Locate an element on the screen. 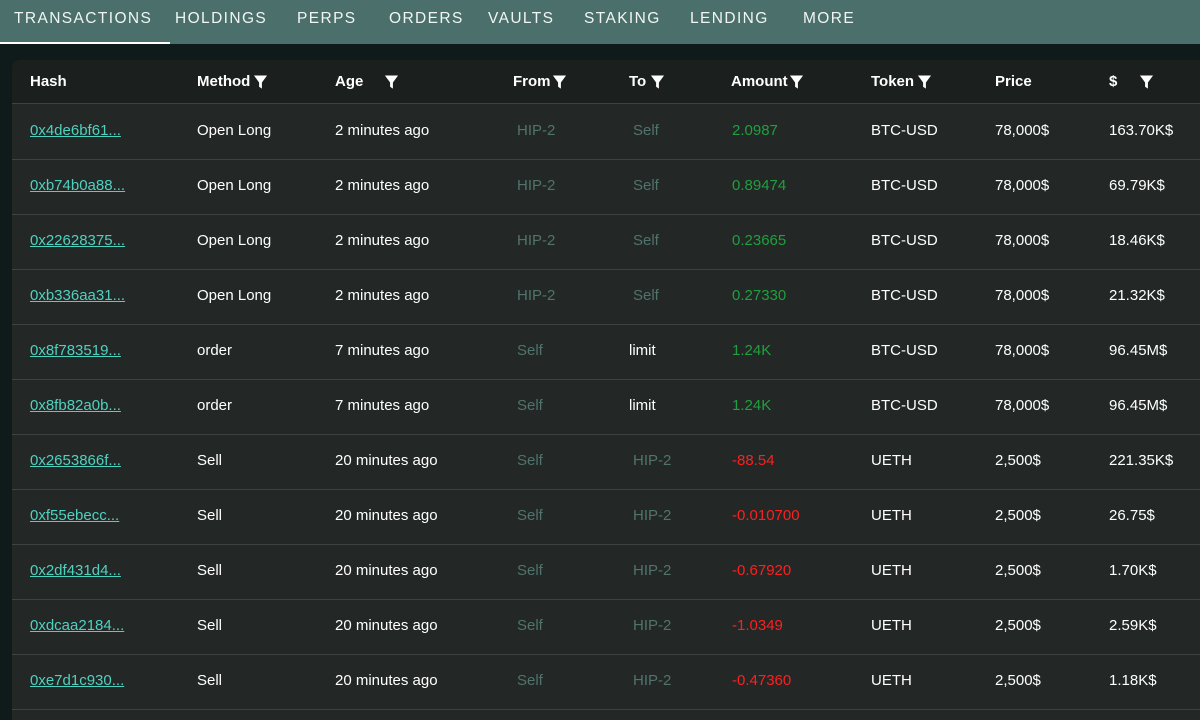 This screenshot has height=720, width=1200. usd-filter-icon is located at coordinates (1146, 82).